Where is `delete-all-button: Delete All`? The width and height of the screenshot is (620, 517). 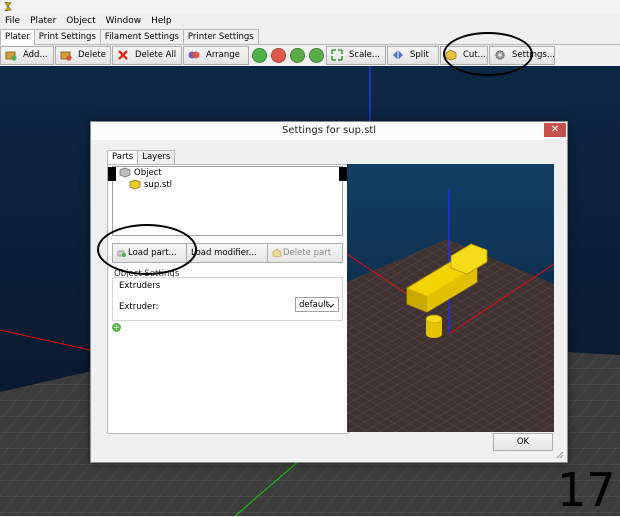
delete-all-button: Delete All is located at coordinates (147, 55).